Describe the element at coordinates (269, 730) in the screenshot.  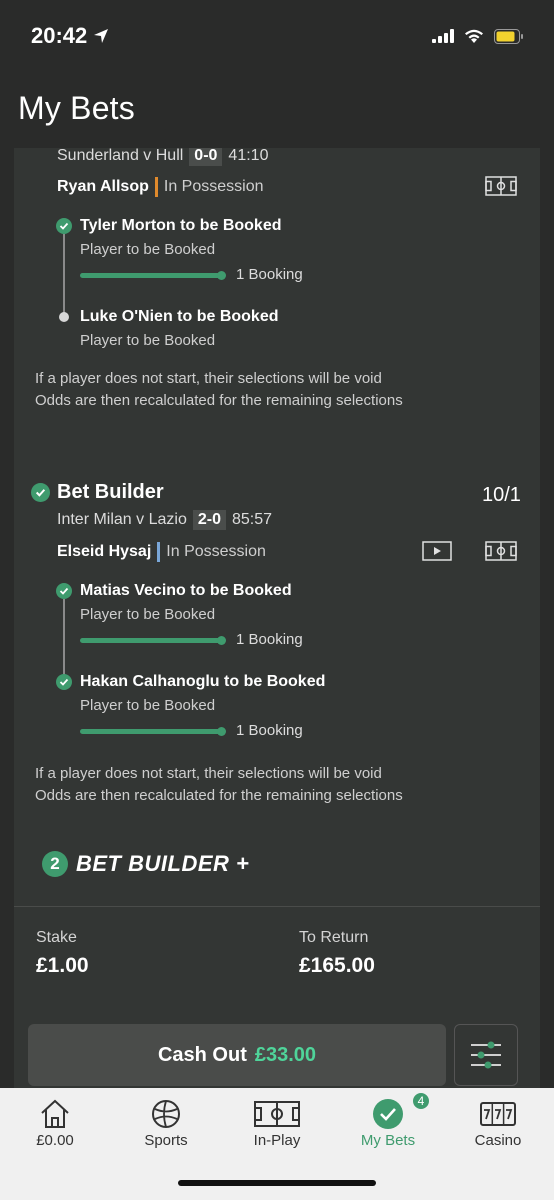
I see `bet2-sel2-progress-label: 1 Booking` at that location.